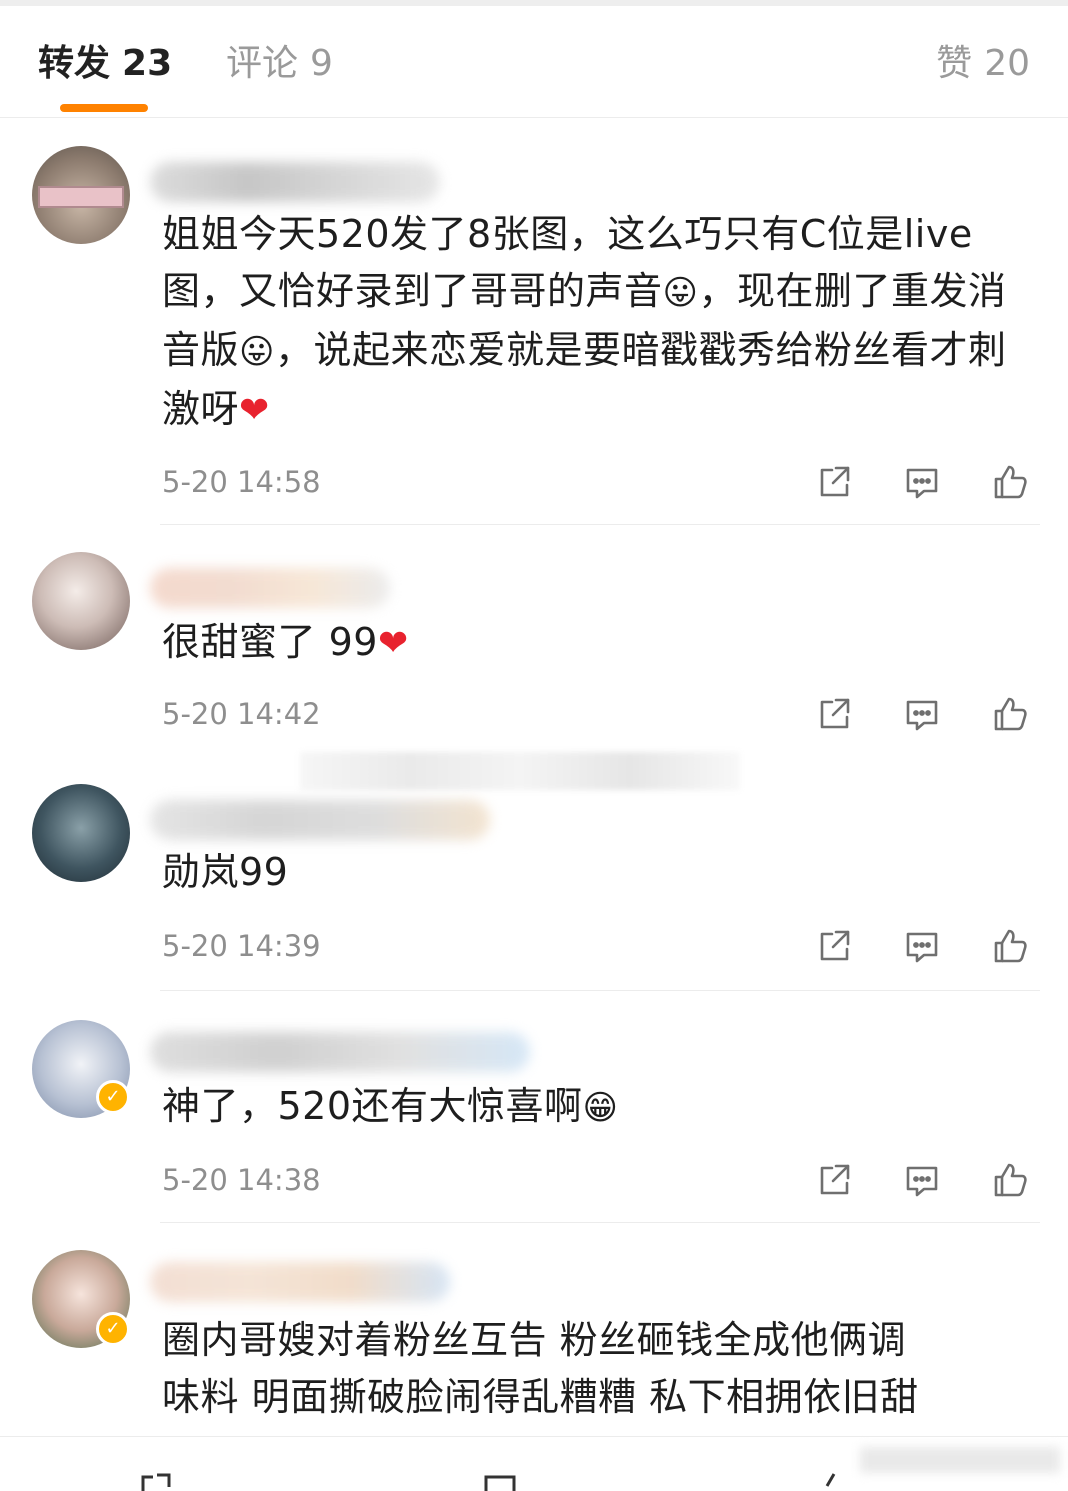 The width and height of the screenshot is (1068, 1491). Describe the element at coordinates (225, 872) in the screenshot. I see `comment-text: 勋岚99` at that location.